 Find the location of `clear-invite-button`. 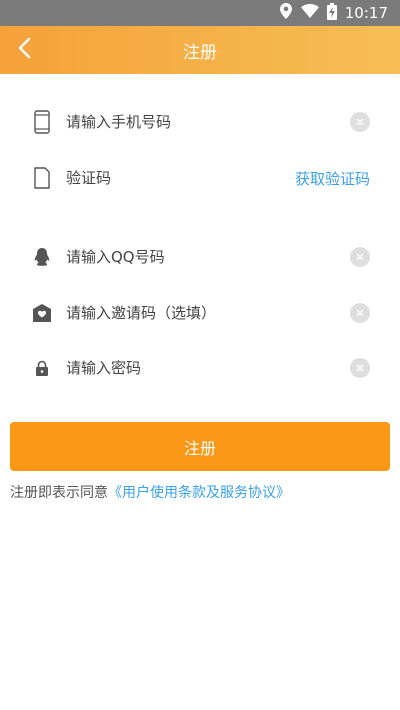

clear-invite-button is located at coordinates (360, 313).